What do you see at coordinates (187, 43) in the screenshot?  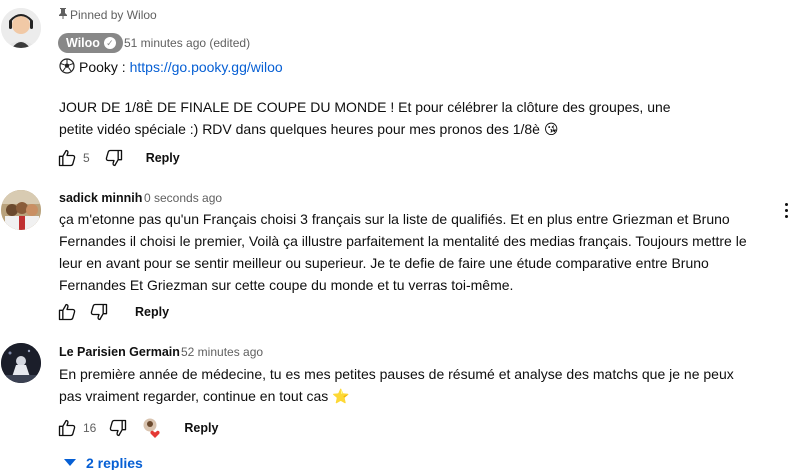 I see `comment-timestamp: 51 minutes ago (edited)` at bounding box center [187, 43].